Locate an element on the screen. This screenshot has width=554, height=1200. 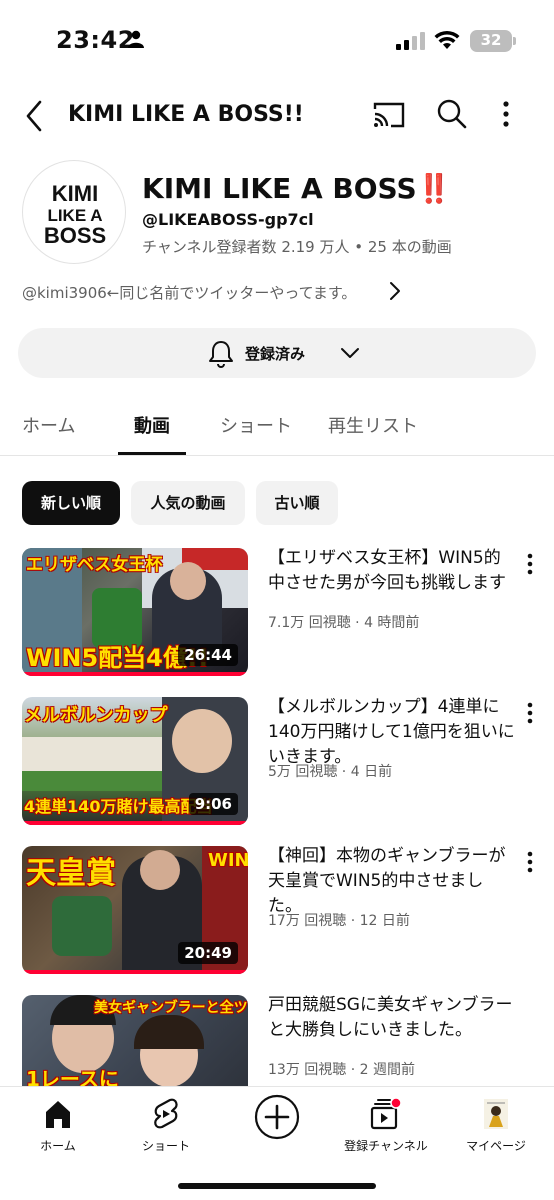
thumbnail-caption-bottom: 4連単140万賭け最高配当 is located at coordinates (118, 806).